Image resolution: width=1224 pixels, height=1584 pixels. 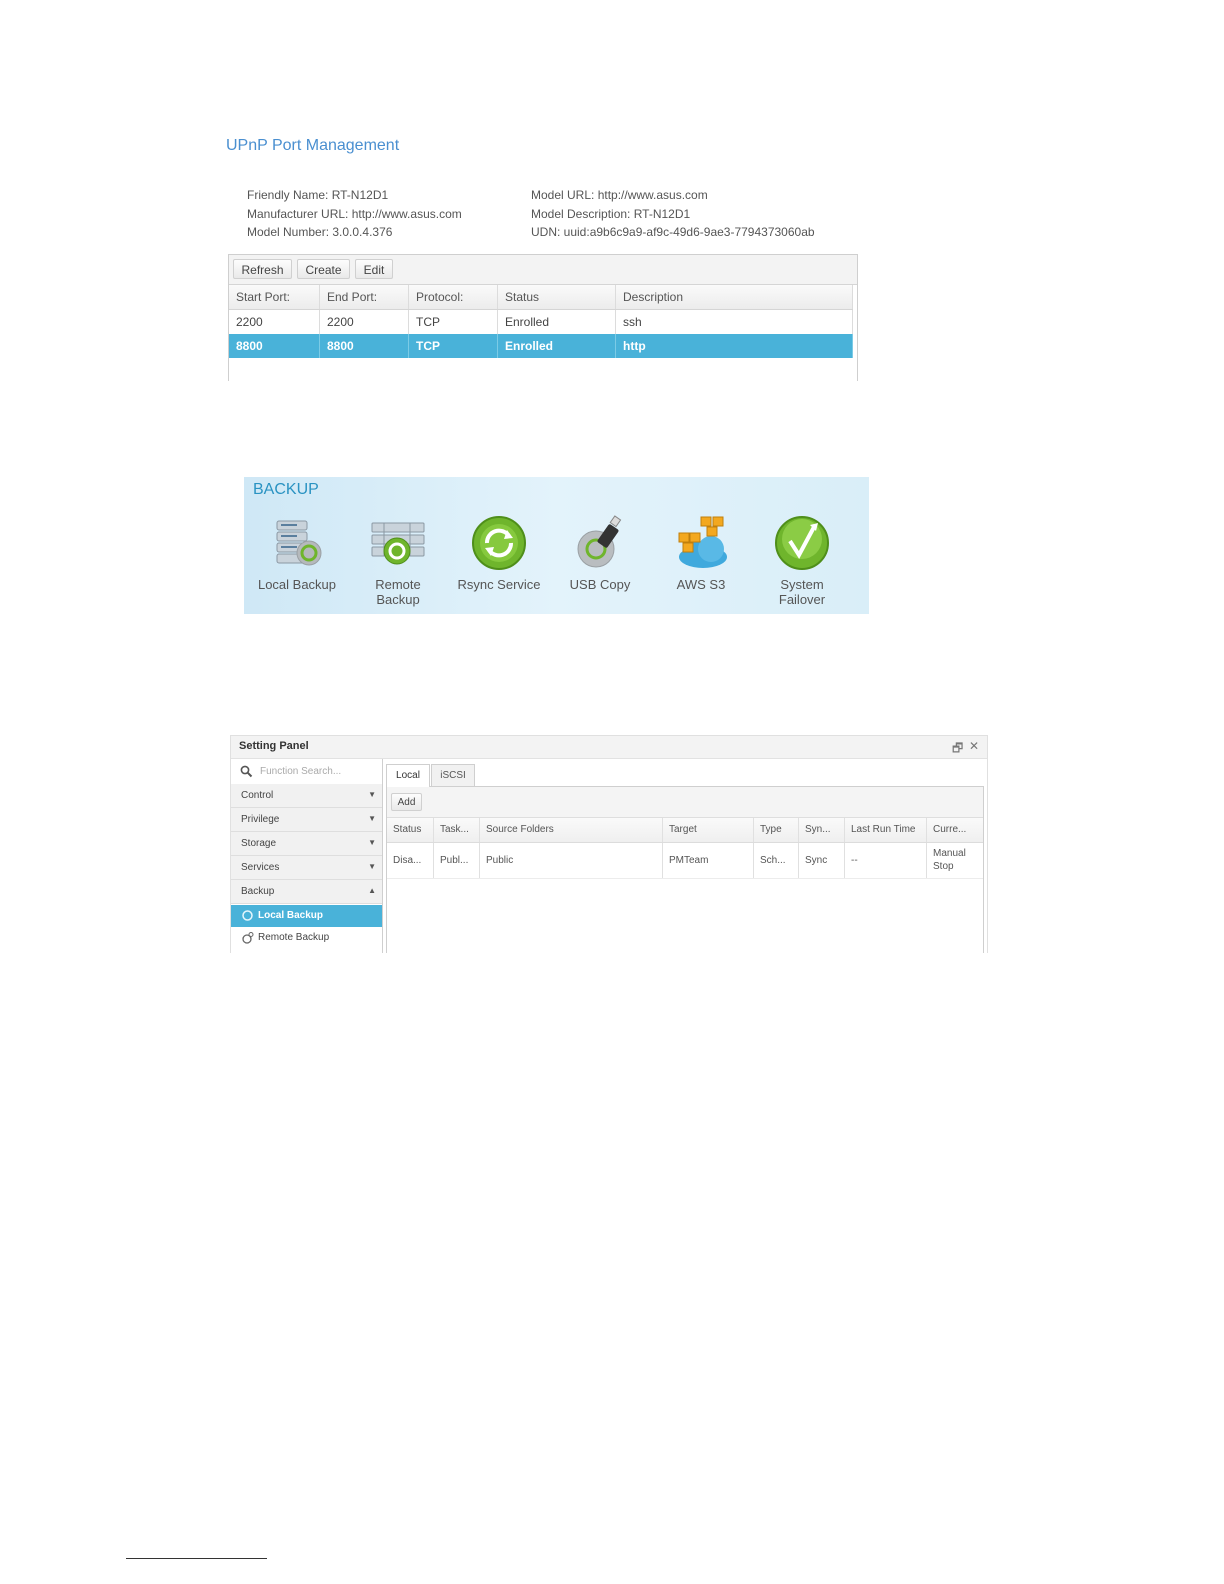 I want to click on item-label-line1: System, so click(x=802, y=584).